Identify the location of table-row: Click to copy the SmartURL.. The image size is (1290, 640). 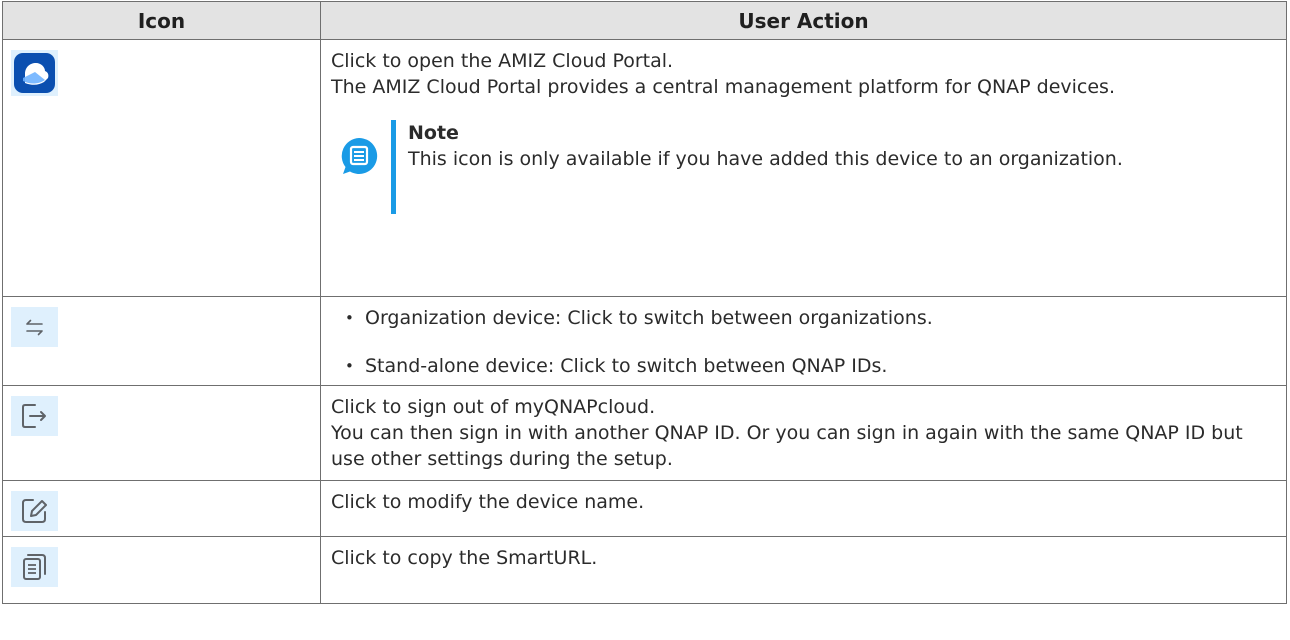
(644, 570).